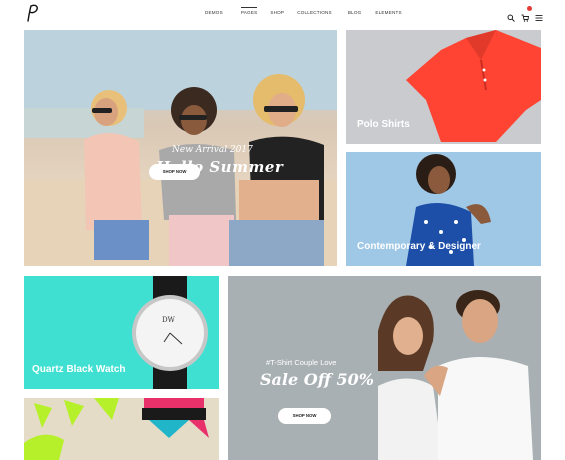  I want to click on tile-quartz-black-watch: DW Quartz Black Watch, so click(121, 332).